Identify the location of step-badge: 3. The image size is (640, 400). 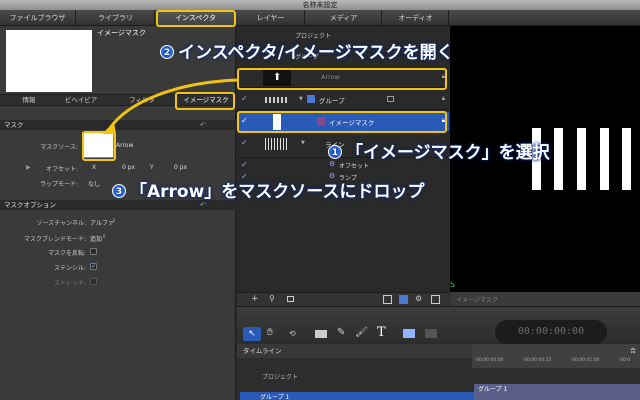
(119, 191).